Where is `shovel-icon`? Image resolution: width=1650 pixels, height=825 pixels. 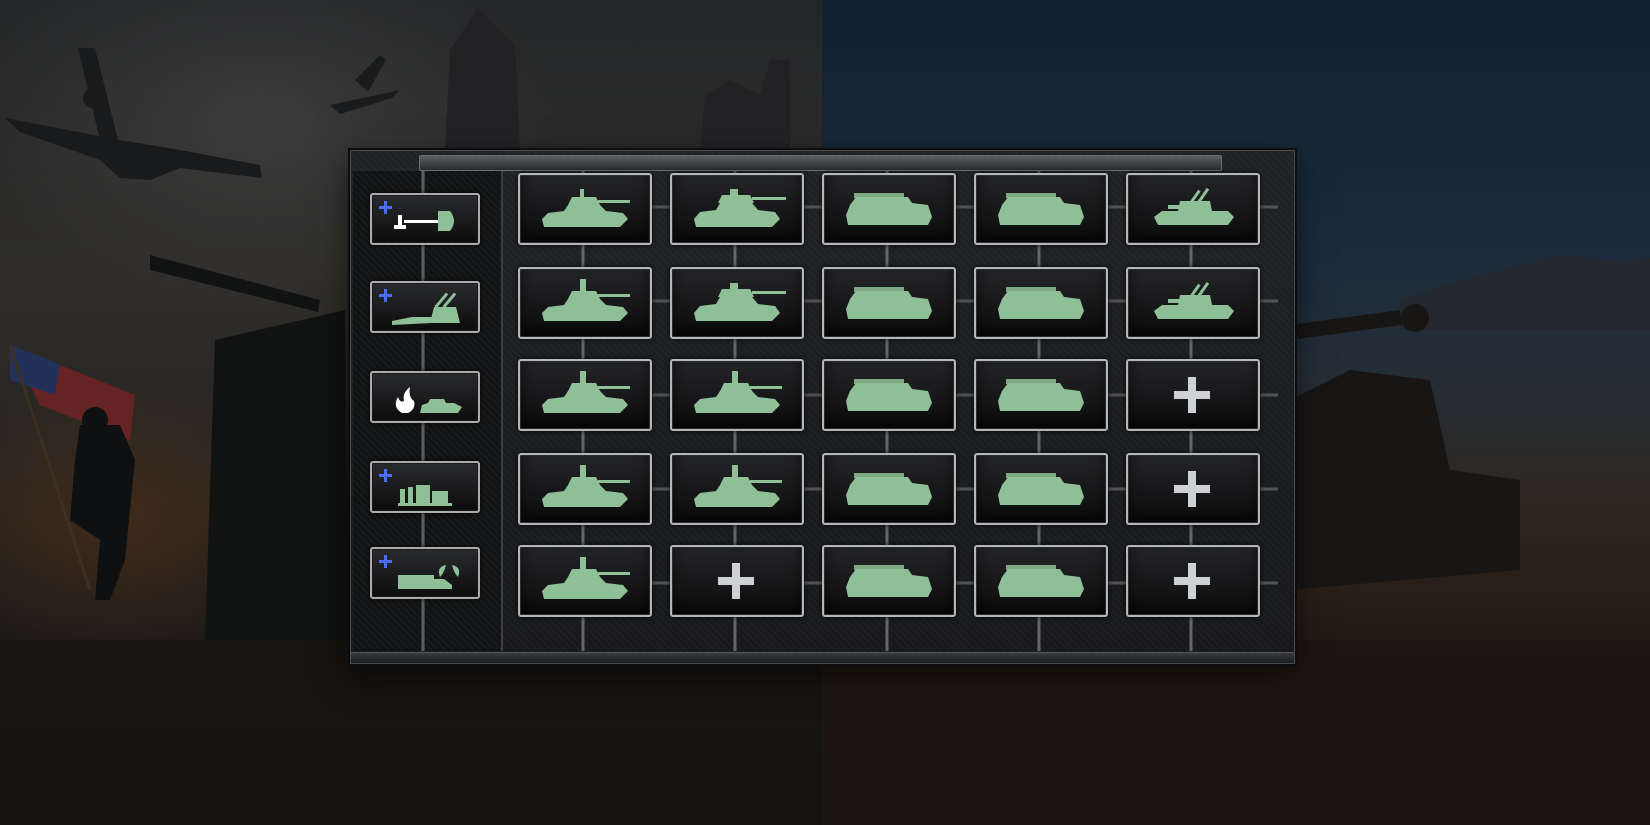
shovel-icon is located at coordinates (416, 216).